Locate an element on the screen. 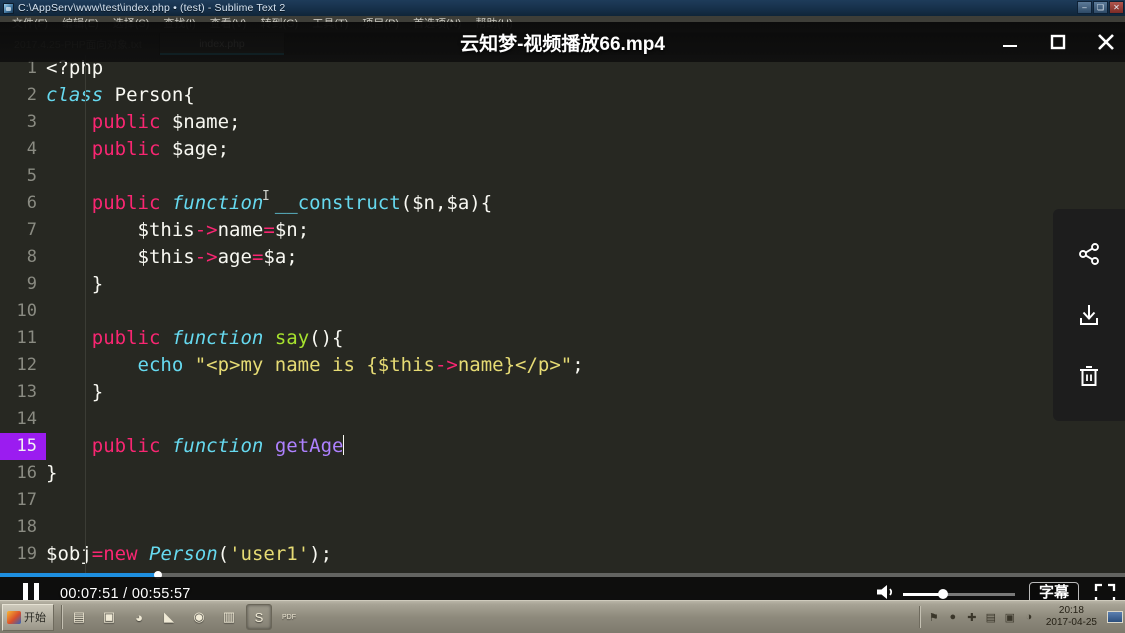 The width and height of the screenshot is (1125, 633). menu-item-3: 选择(S) is located at coordinates (131, 24).